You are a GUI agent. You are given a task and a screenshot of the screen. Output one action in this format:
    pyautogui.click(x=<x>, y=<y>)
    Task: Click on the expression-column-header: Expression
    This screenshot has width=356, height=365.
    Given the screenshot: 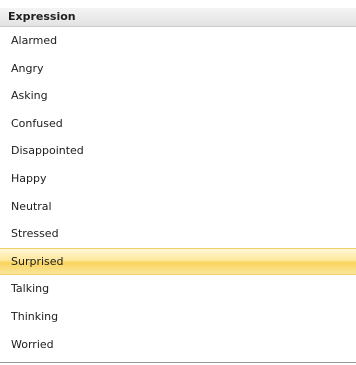 What is the action you would take?
    pyautogui.click(x=178, y=17)
    